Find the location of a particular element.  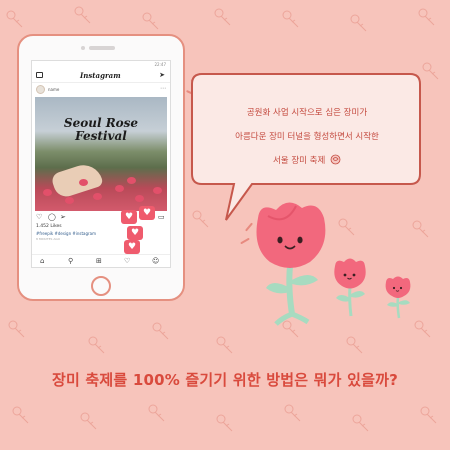

phone-camera is located at coordinates (83, 48).